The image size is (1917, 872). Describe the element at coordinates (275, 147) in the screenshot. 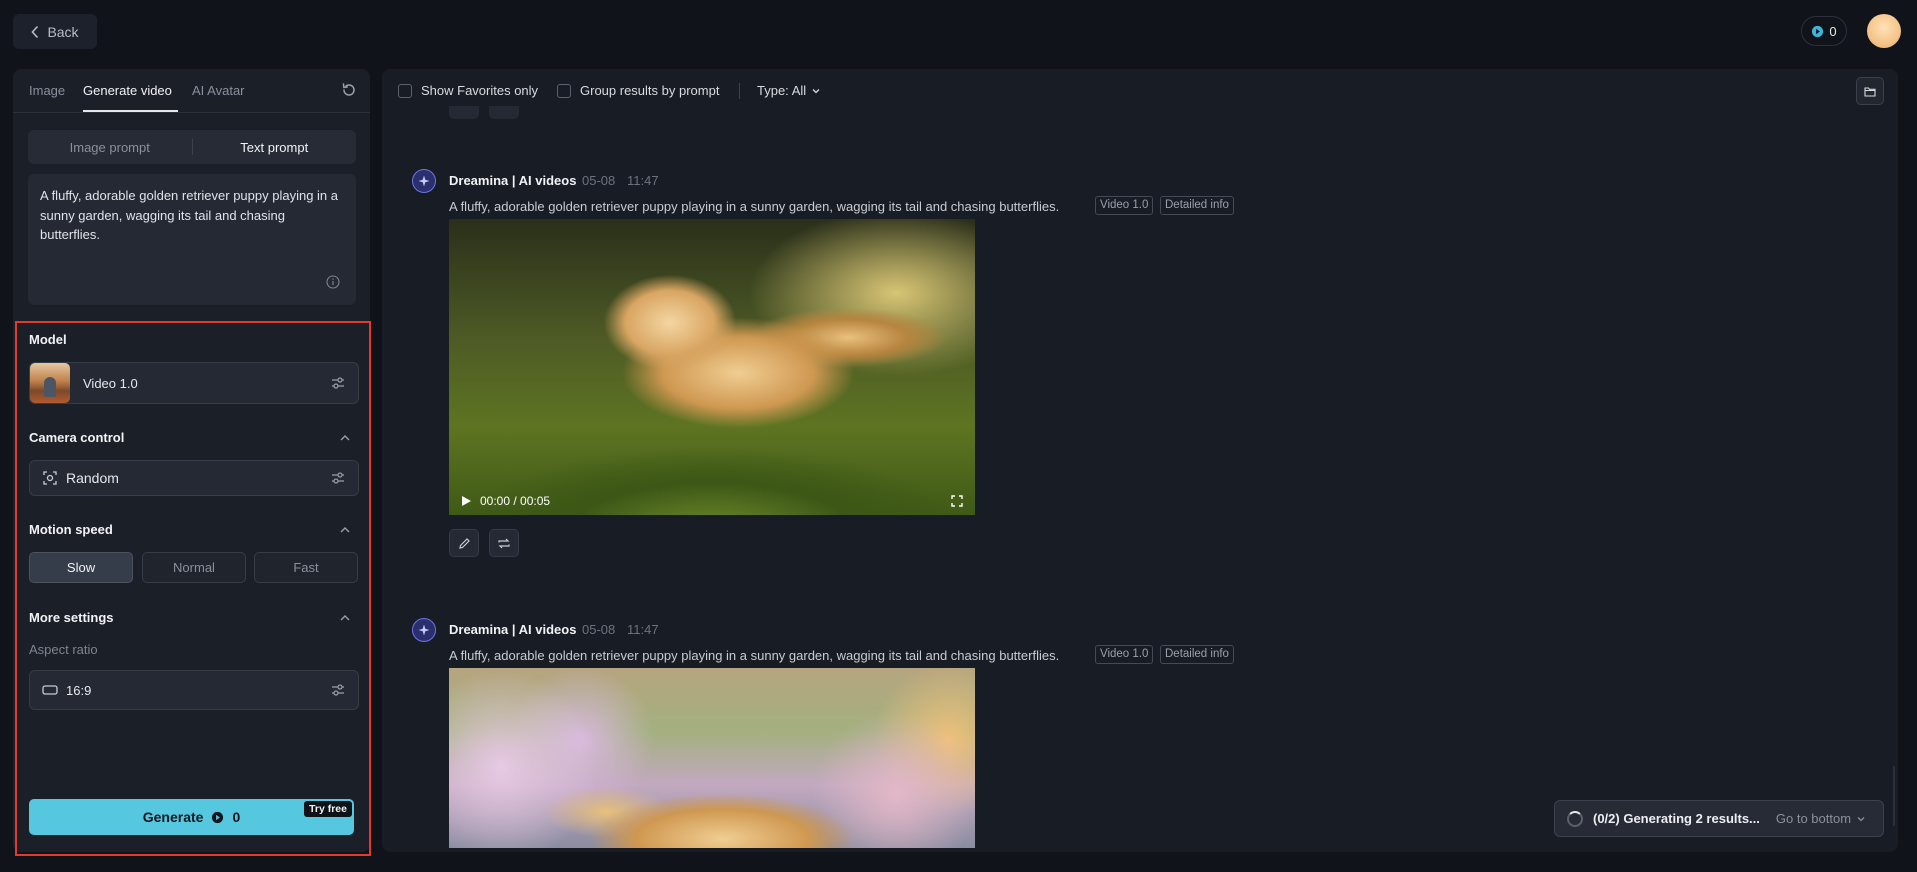

I see `text-prompt-option: Text prompt` at that location.